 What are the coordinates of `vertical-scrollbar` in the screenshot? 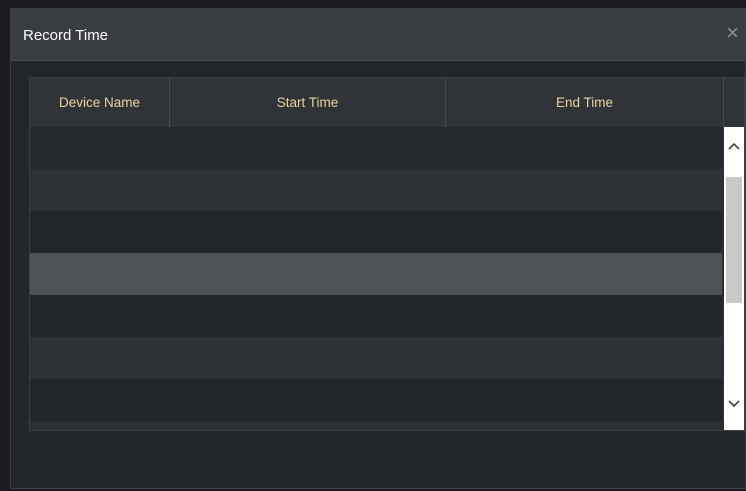 It's located at (734, 278).